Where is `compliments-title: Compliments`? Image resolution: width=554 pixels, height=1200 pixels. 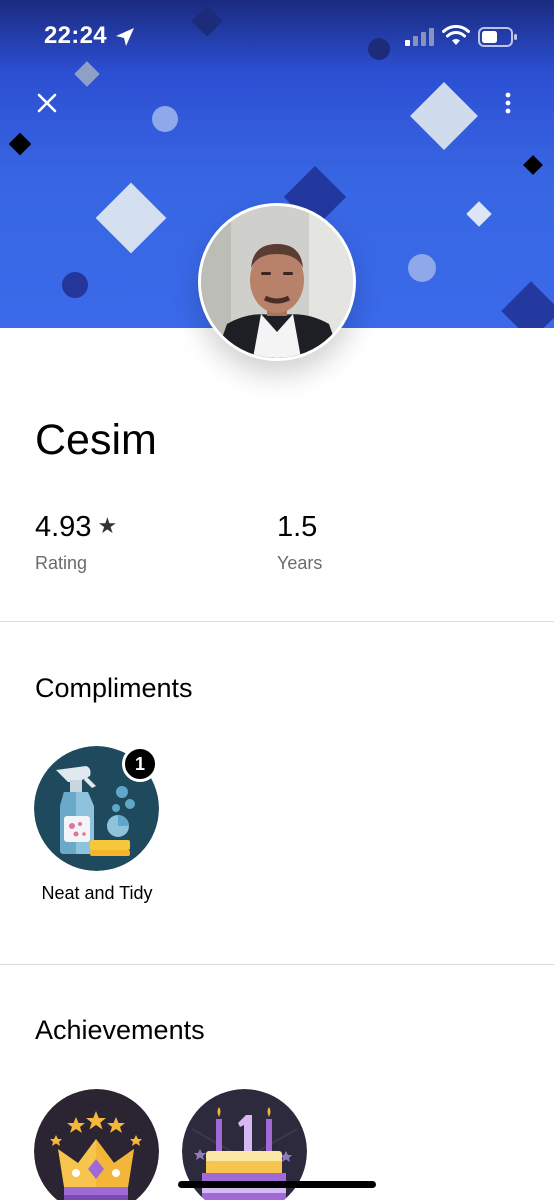 compliments-title: Compliments is located at coordinates (114, 688).